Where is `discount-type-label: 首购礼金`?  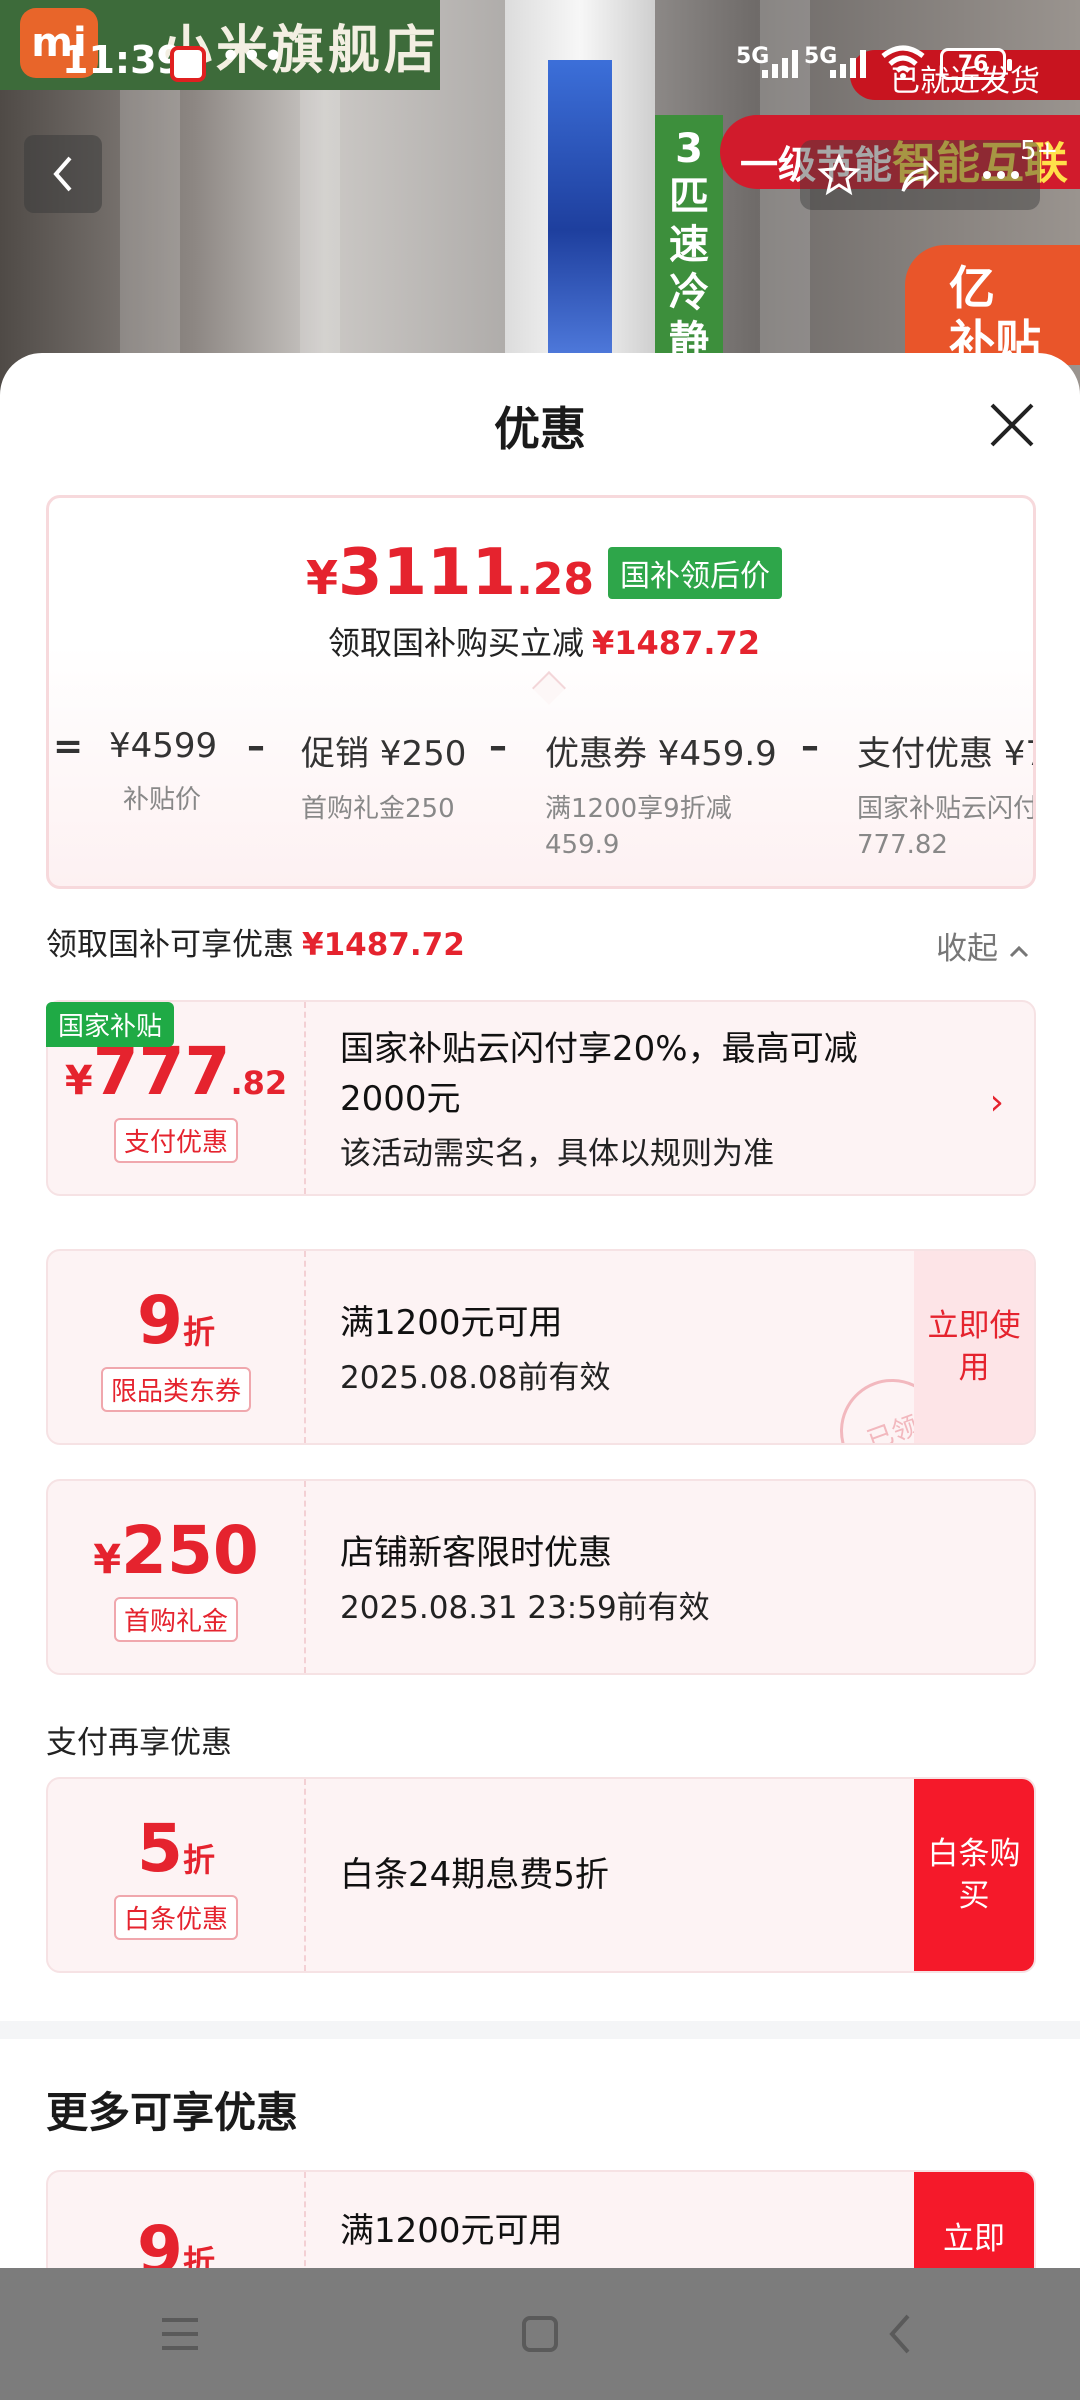
discount-type-label: 首购礼金 is located at coordinates (175, 1619).